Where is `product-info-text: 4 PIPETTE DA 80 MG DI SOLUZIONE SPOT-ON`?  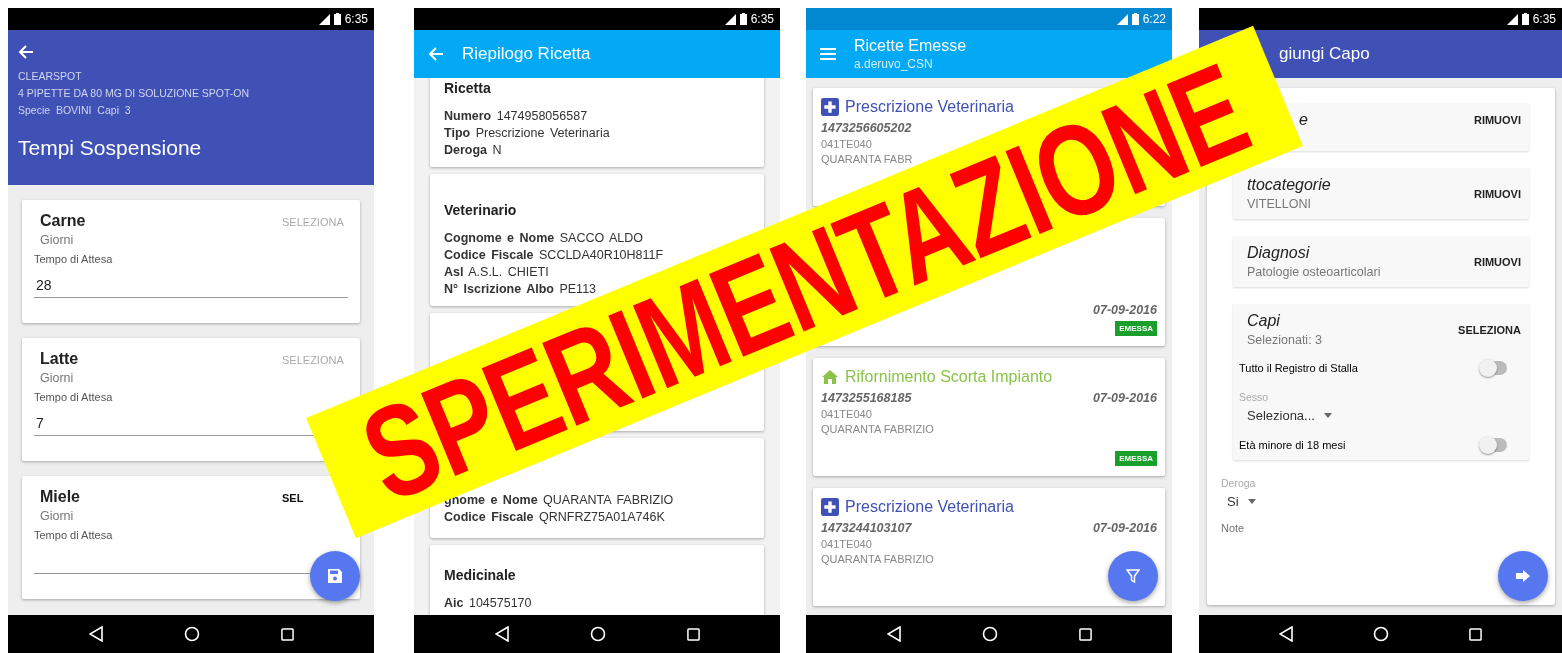
product-info-text: 4 PIPETTE DA 80 MG DI SOLUZIONE SPOT-ON is located at coordinates (134, 93).